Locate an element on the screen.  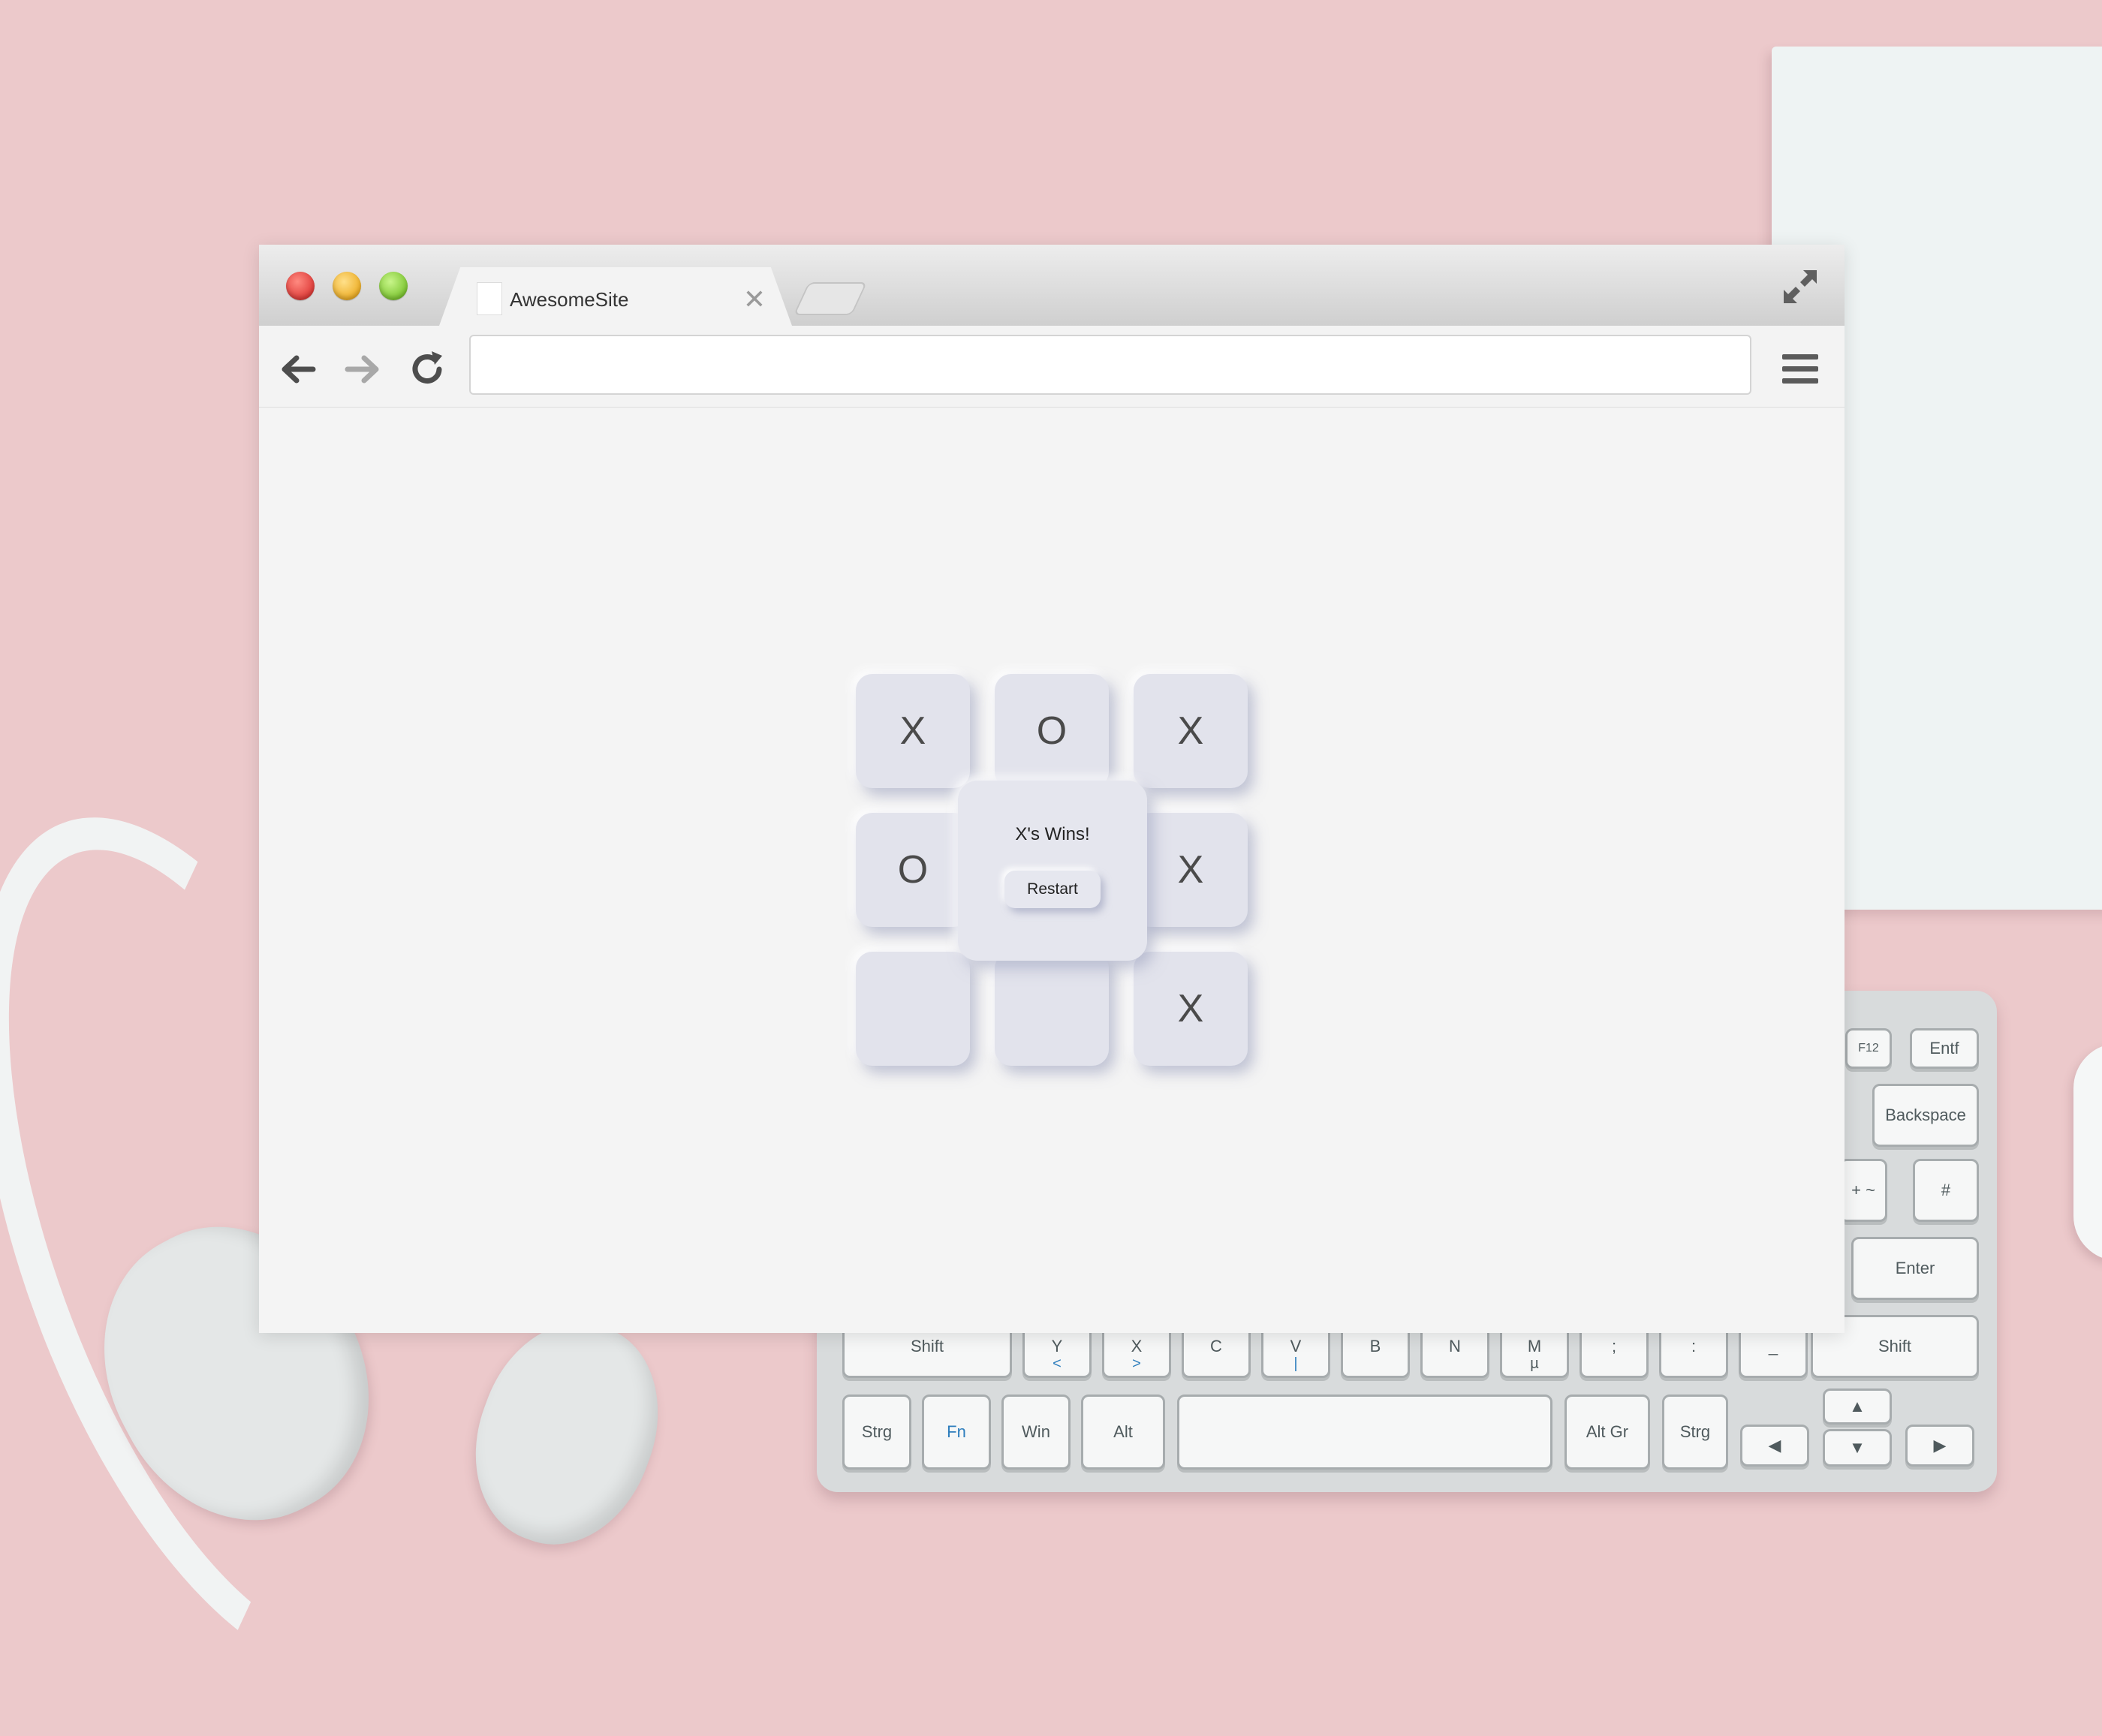
fullscreen-expand-icon is located at coordinates (1800, 287).